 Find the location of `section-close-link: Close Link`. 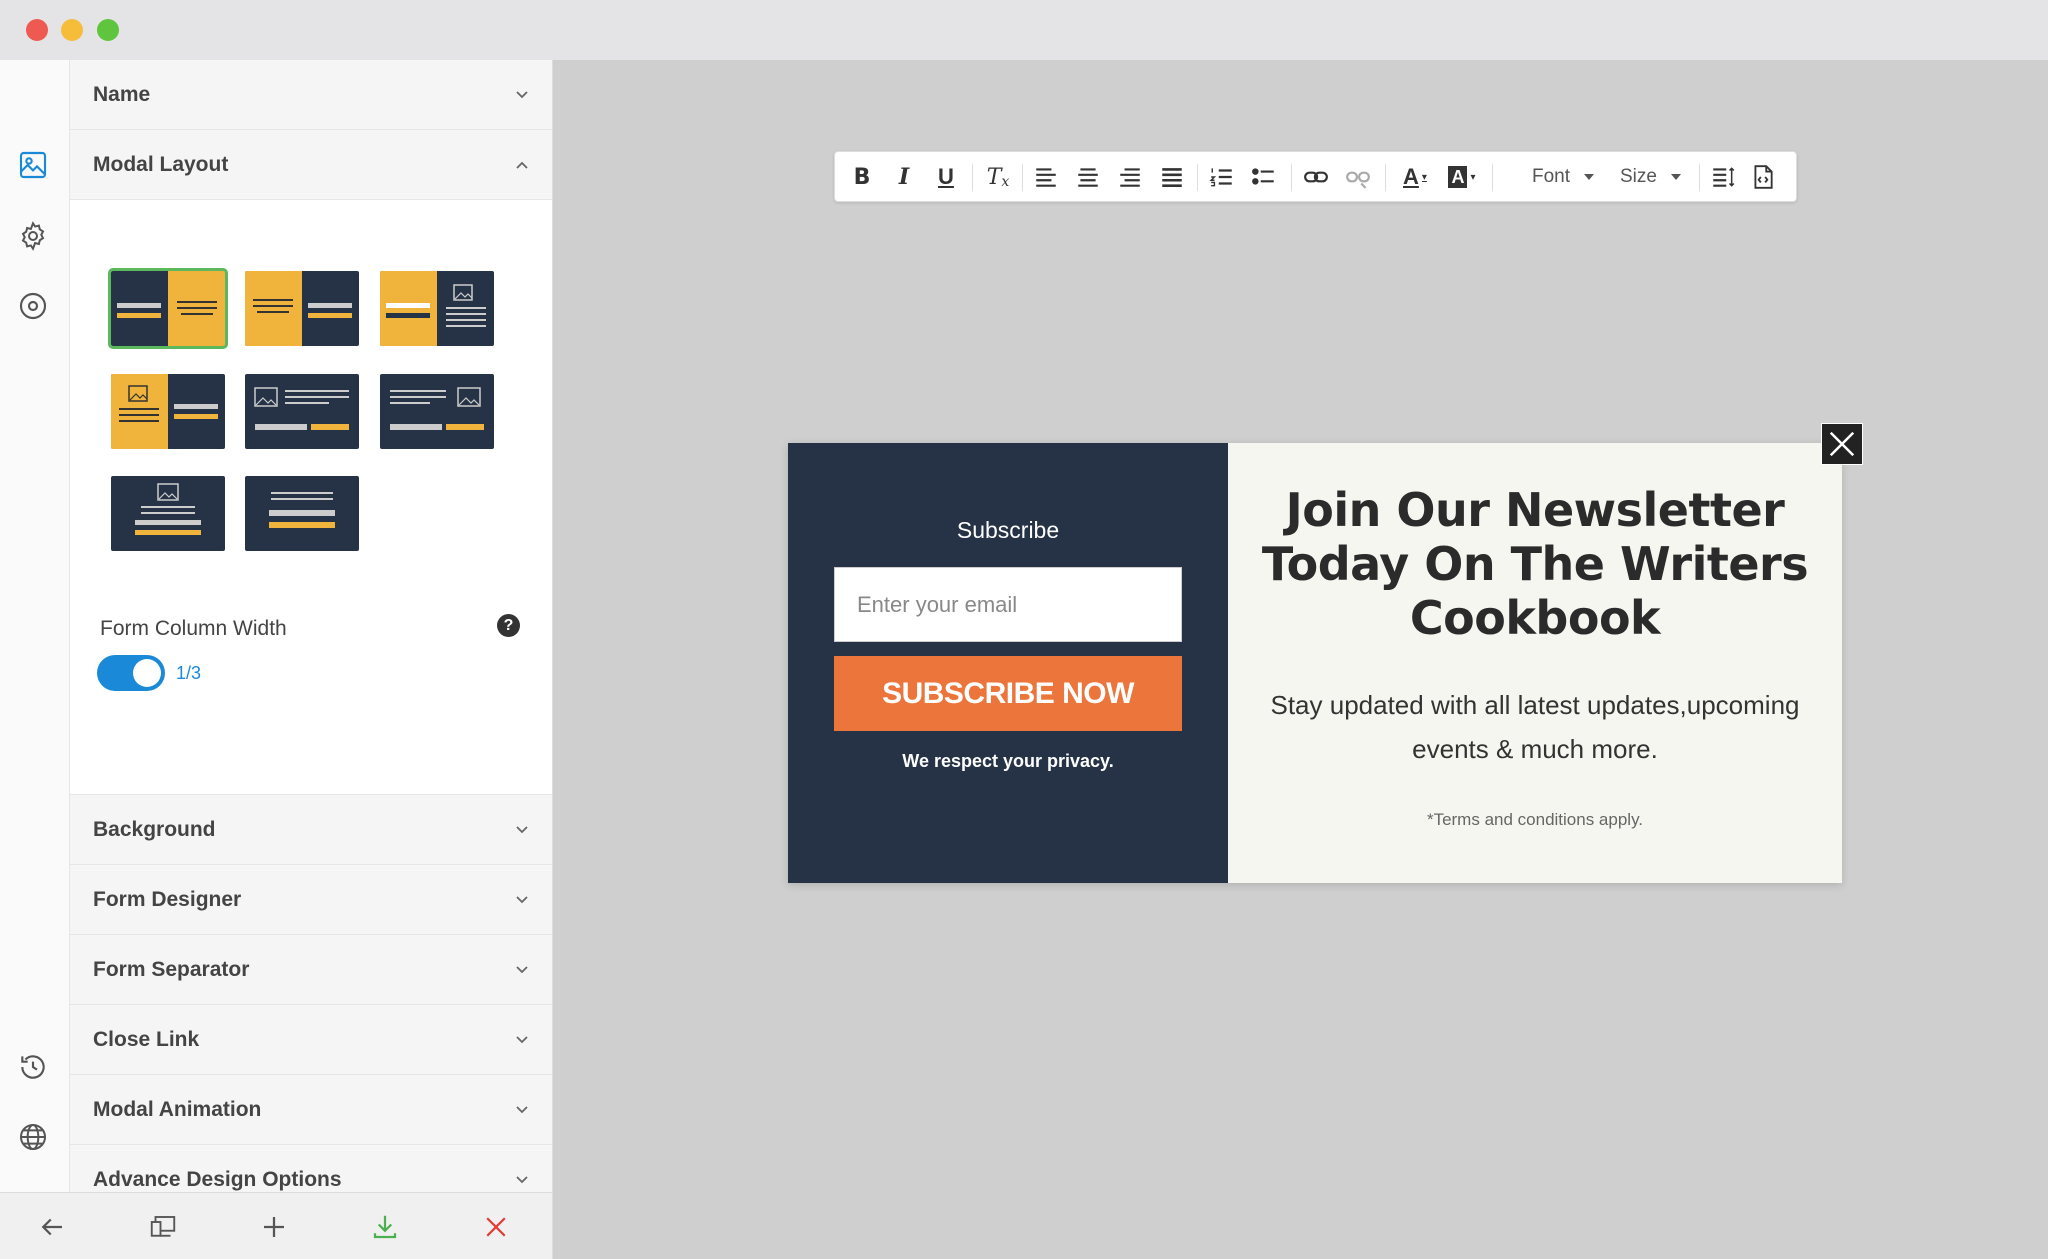

section-close-link: Close Link is located at coordinates (311, 1040).